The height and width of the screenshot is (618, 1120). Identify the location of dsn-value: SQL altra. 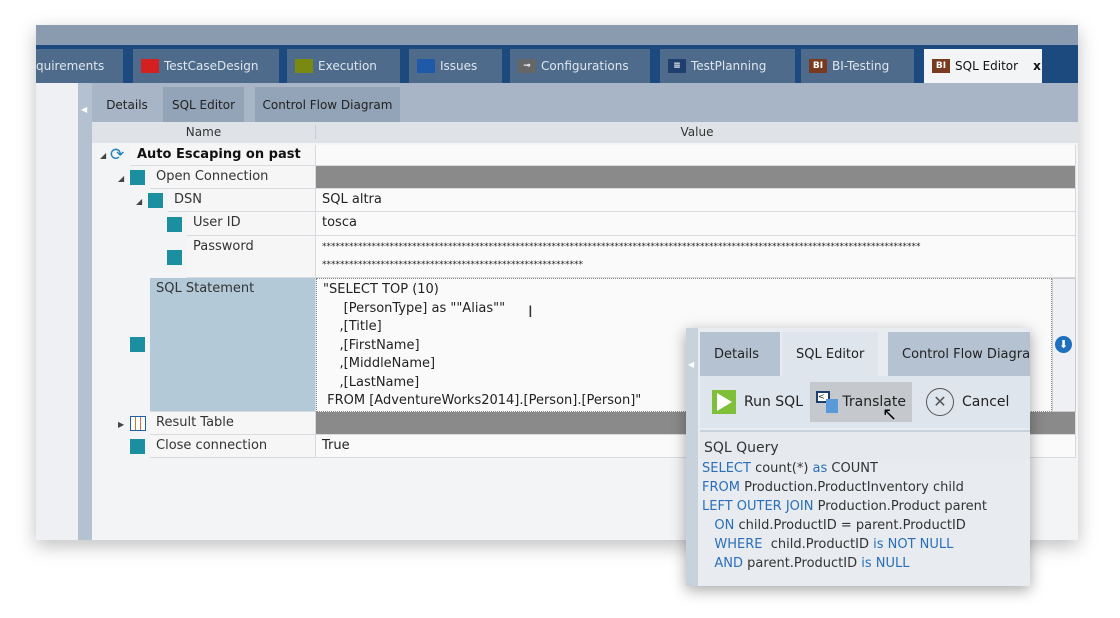
(696, 200).